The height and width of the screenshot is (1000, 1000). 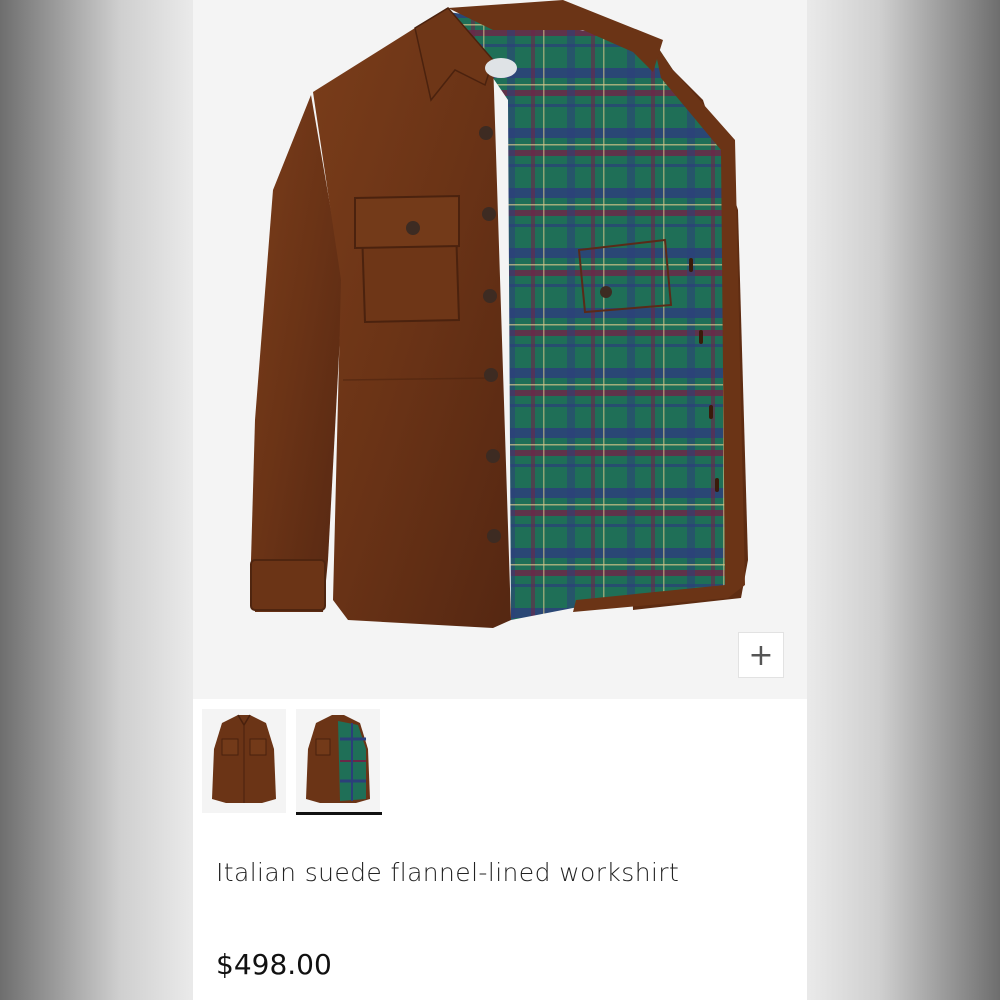 I want to click on selected-thumbnail-indicator, so click(x=339, y=813).